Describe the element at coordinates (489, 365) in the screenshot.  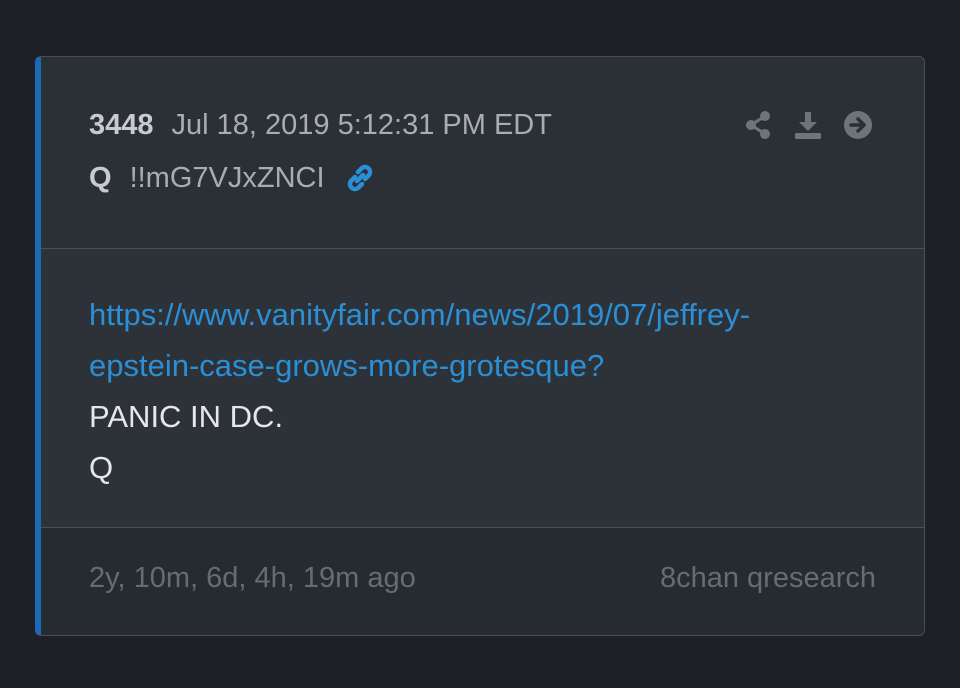
I see `post-link-line-2: epstein-case-grows-more-grotesque?` at that location.